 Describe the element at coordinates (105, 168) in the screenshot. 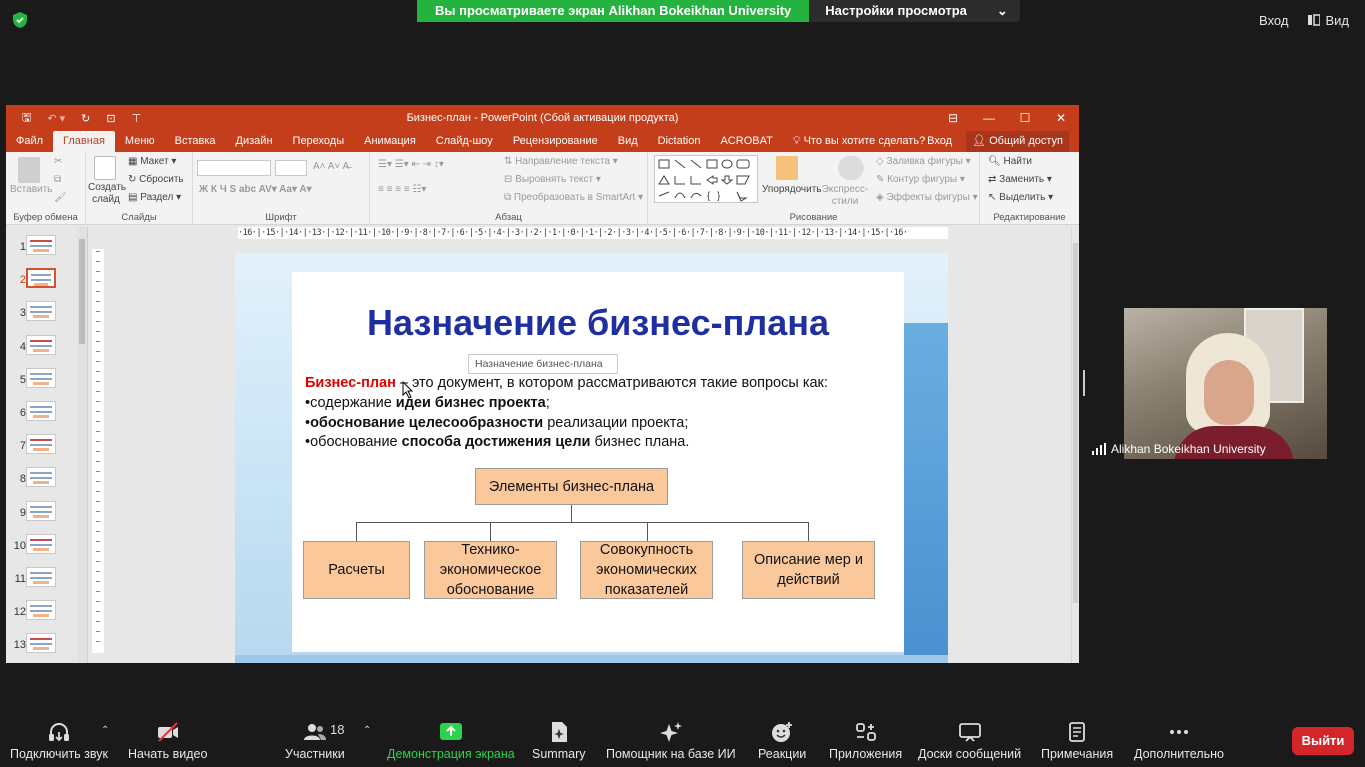

I see `new-slide-icon` at that location.